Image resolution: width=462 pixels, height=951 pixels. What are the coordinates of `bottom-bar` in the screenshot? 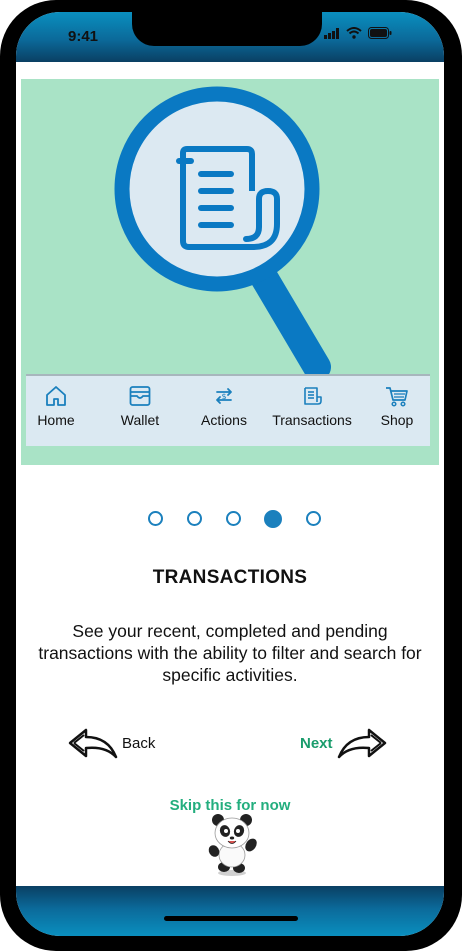 It's located at (230, 911).